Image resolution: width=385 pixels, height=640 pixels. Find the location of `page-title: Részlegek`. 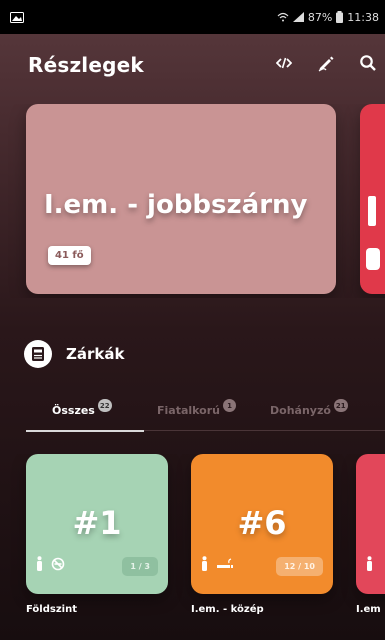

page-title: Részlegek is located at coordinates (86, 65).